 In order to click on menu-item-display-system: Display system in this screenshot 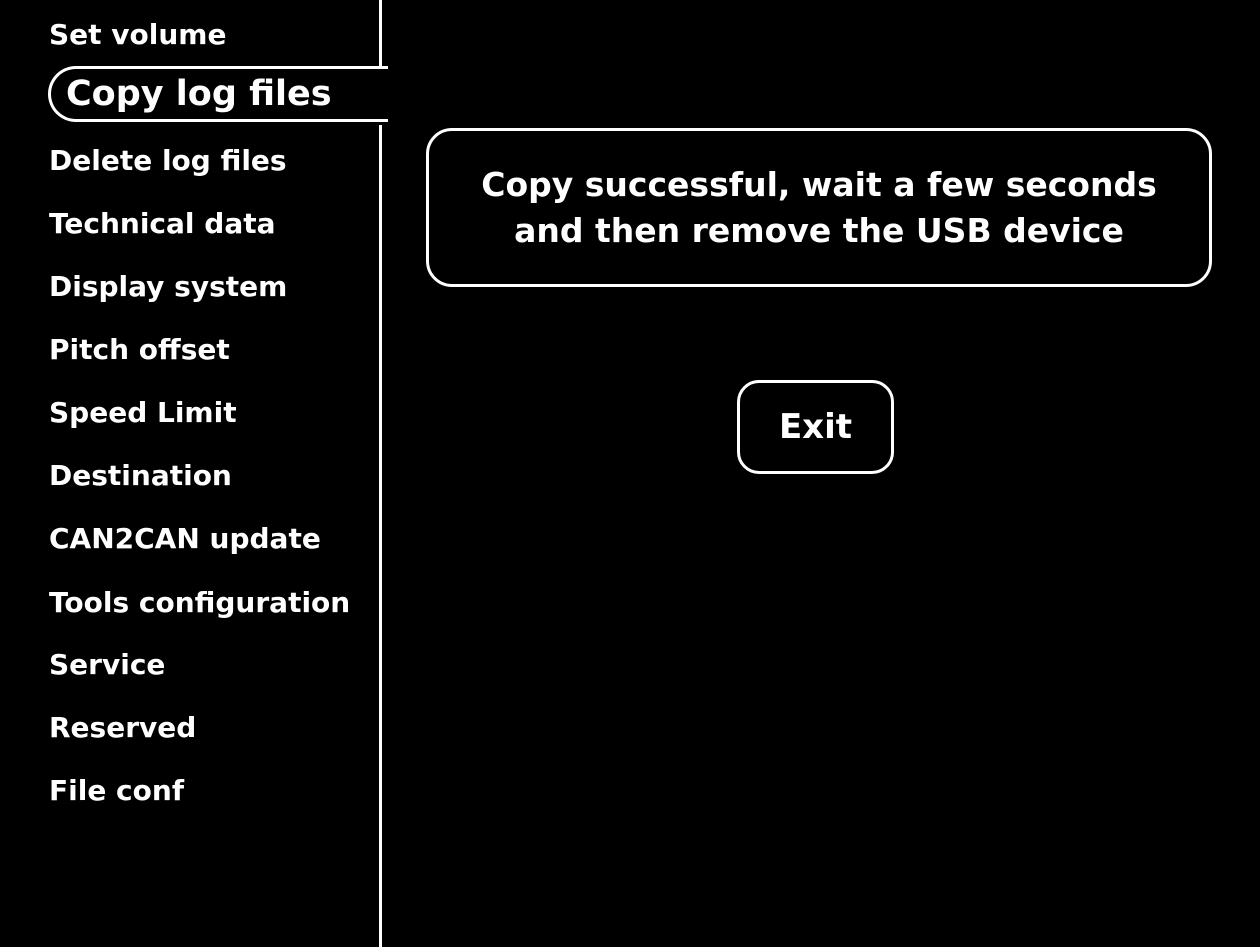, I will do `click(168, 287)`.